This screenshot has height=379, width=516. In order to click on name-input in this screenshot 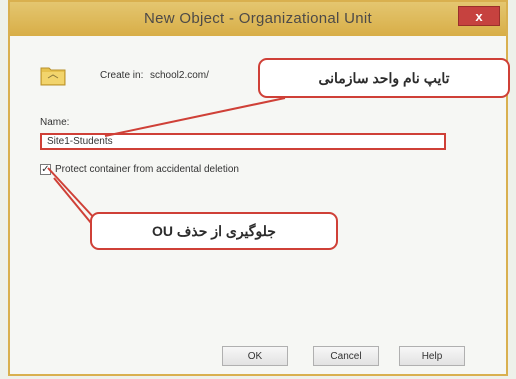, I will do `click(243, 141)`.